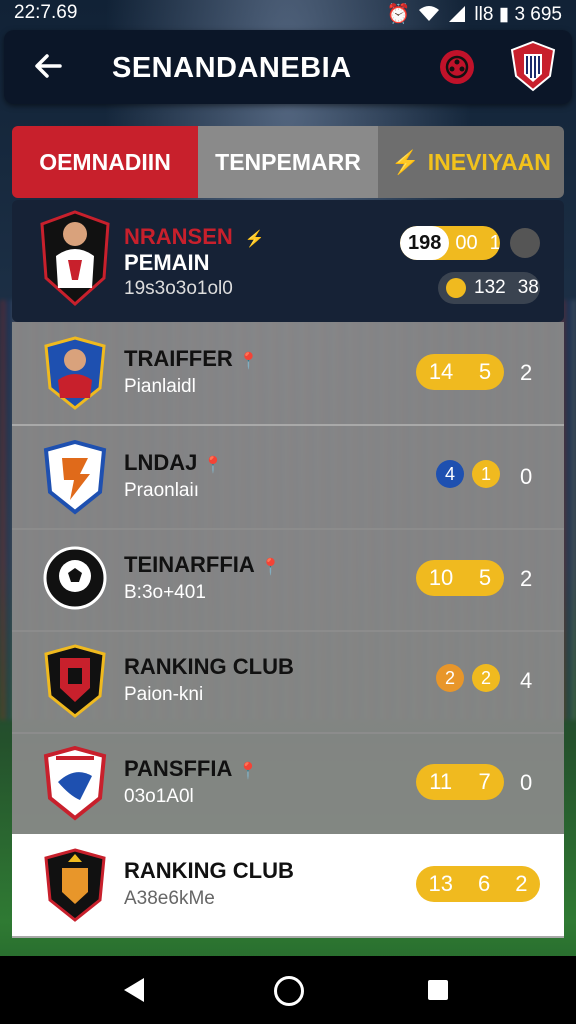 The height and width of the screenshot is (1024, 576). What do you see at coordinates (518, 14) in the screenshot?
I see `status-right-text: ll8 ▮ 3 695` at bounding box center [518, 14].